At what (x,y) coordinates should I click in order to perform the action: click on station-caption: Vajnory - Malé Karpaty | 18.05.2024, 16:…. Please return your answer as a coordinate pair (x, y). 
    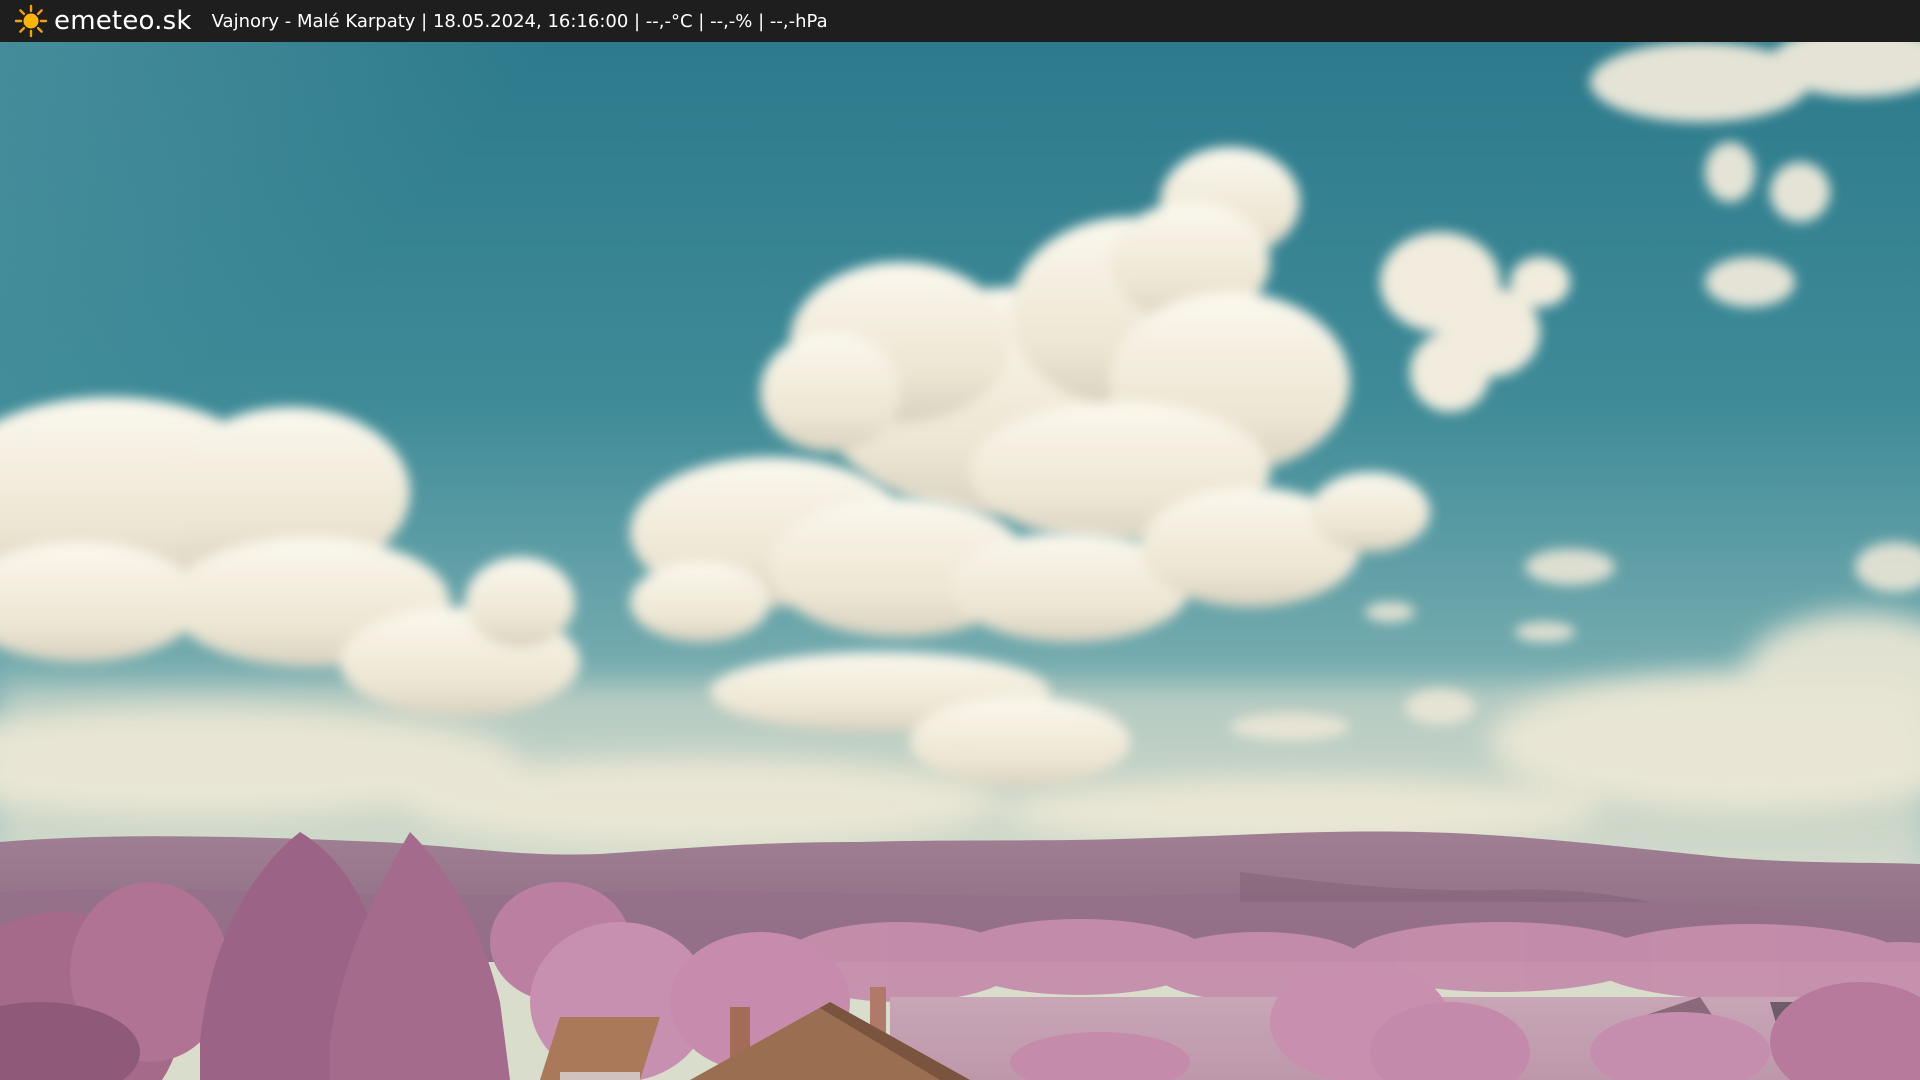
    Looking at the image, I should click on (519, 21).